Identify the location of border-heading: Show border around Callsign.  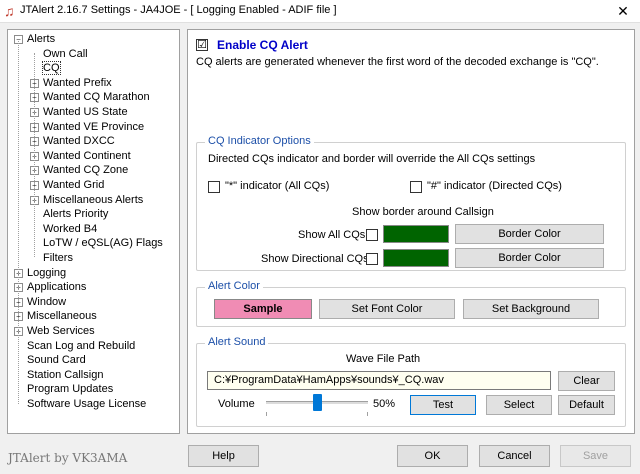
(423, 212).